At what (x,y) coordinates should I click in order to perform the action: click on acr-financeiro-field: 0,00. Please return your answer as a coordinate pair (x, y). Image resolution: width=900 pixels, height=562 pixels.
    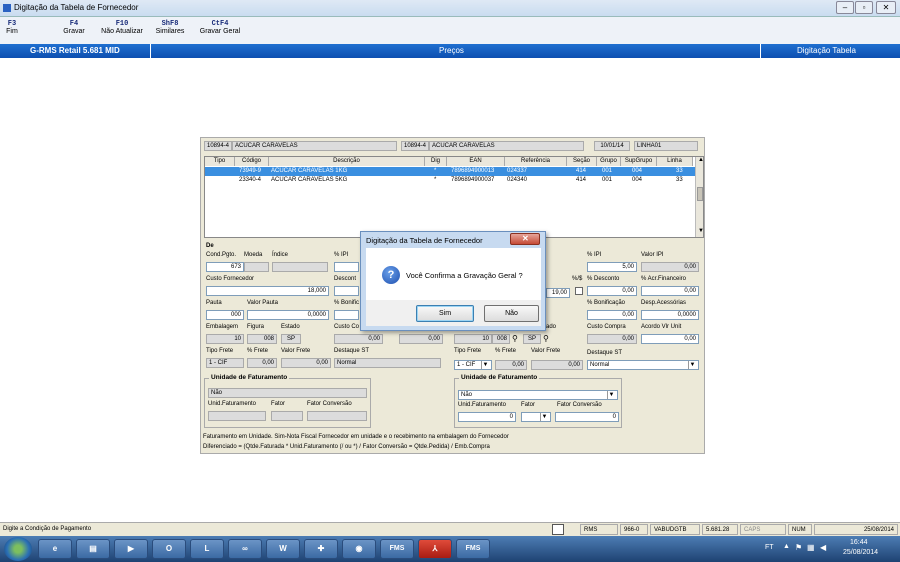
    Looking at the image, I should click on (670, 291).